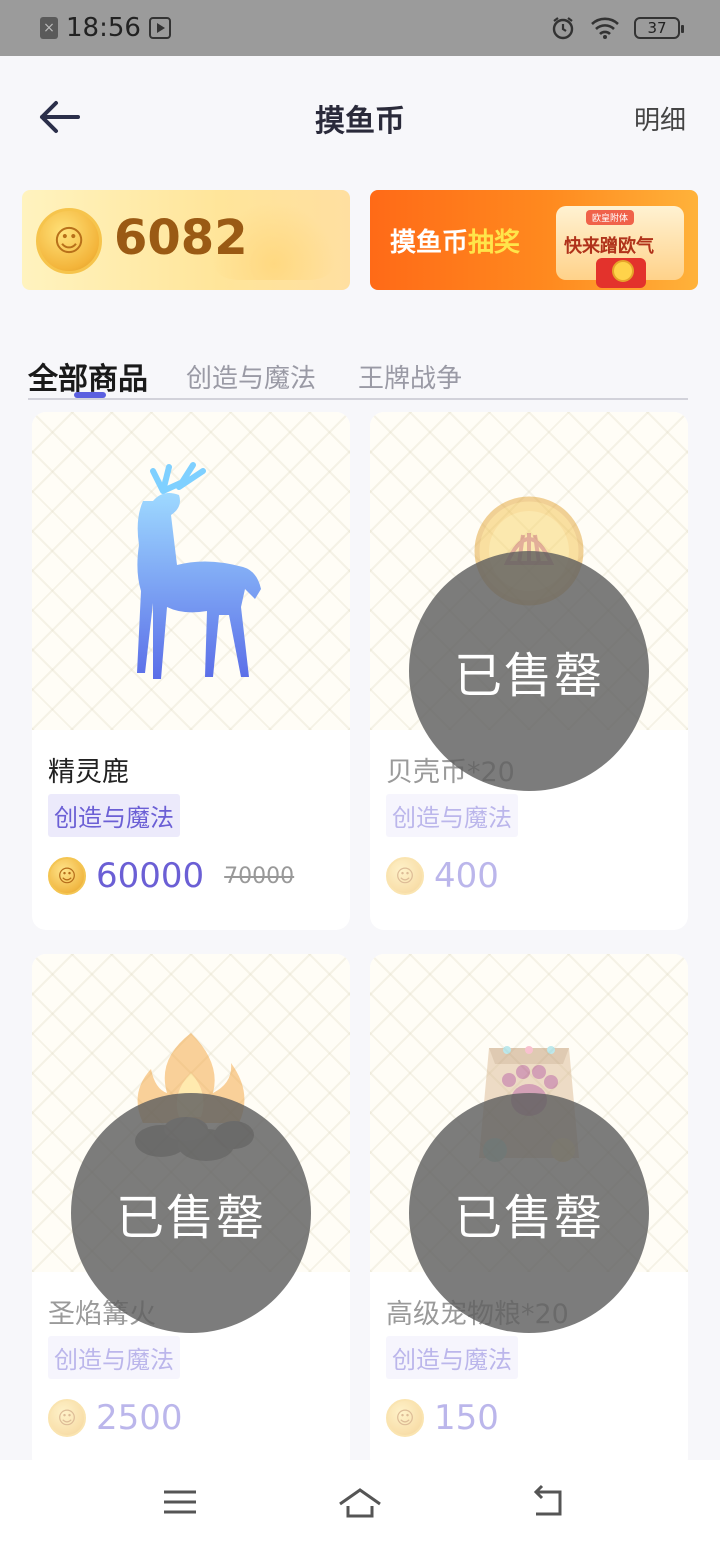 The height and width of the screenshot is (1544, 720). What do you see at coordinates (181, 238) in the screenshot?
I see `coin-balance: 6082` at bounding box center [181, 238].